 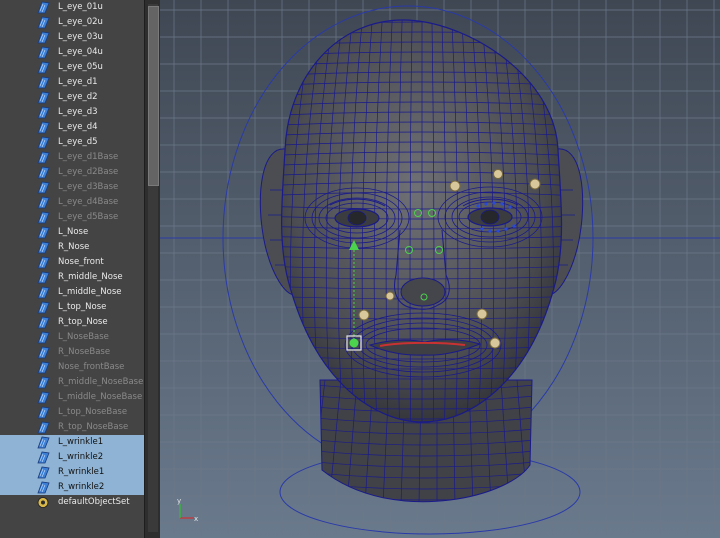 I want to click on outliner-item: L_eye_d3Base, so click(x=72, y=187).